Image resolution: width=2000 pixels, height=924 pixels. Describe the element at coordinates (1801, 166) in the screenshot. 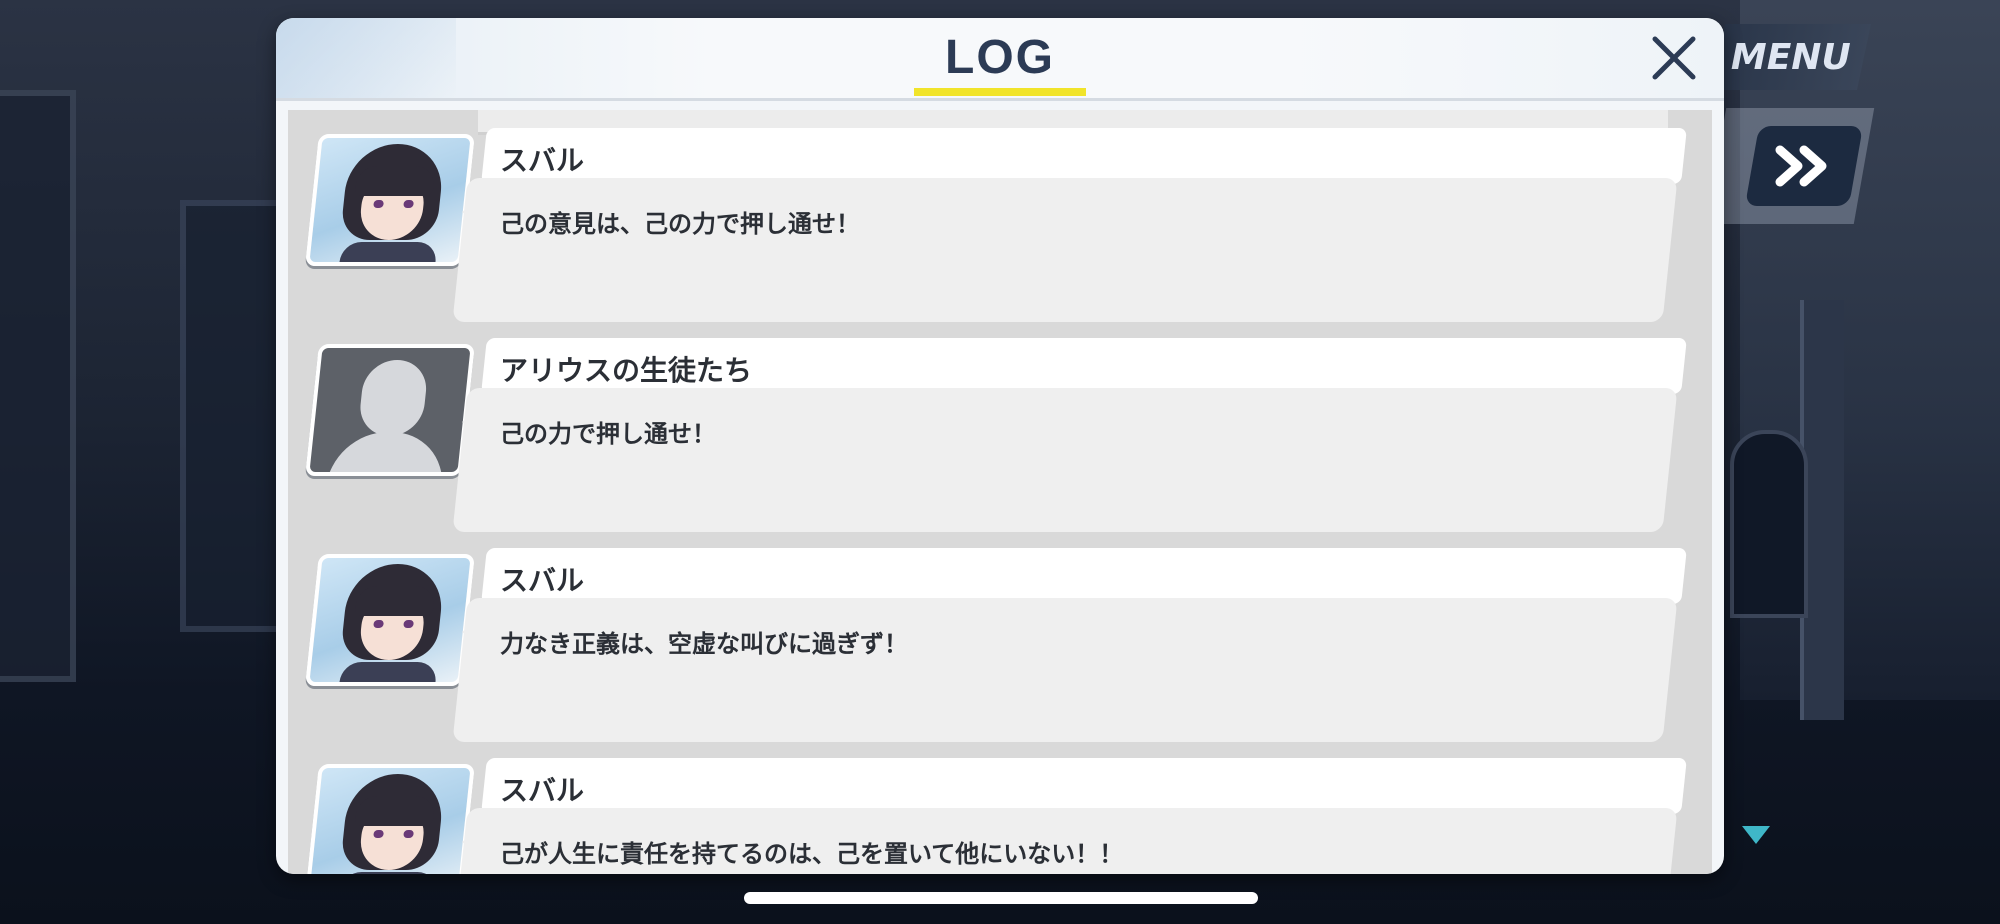

I see `fast-forward-icon` at that location.